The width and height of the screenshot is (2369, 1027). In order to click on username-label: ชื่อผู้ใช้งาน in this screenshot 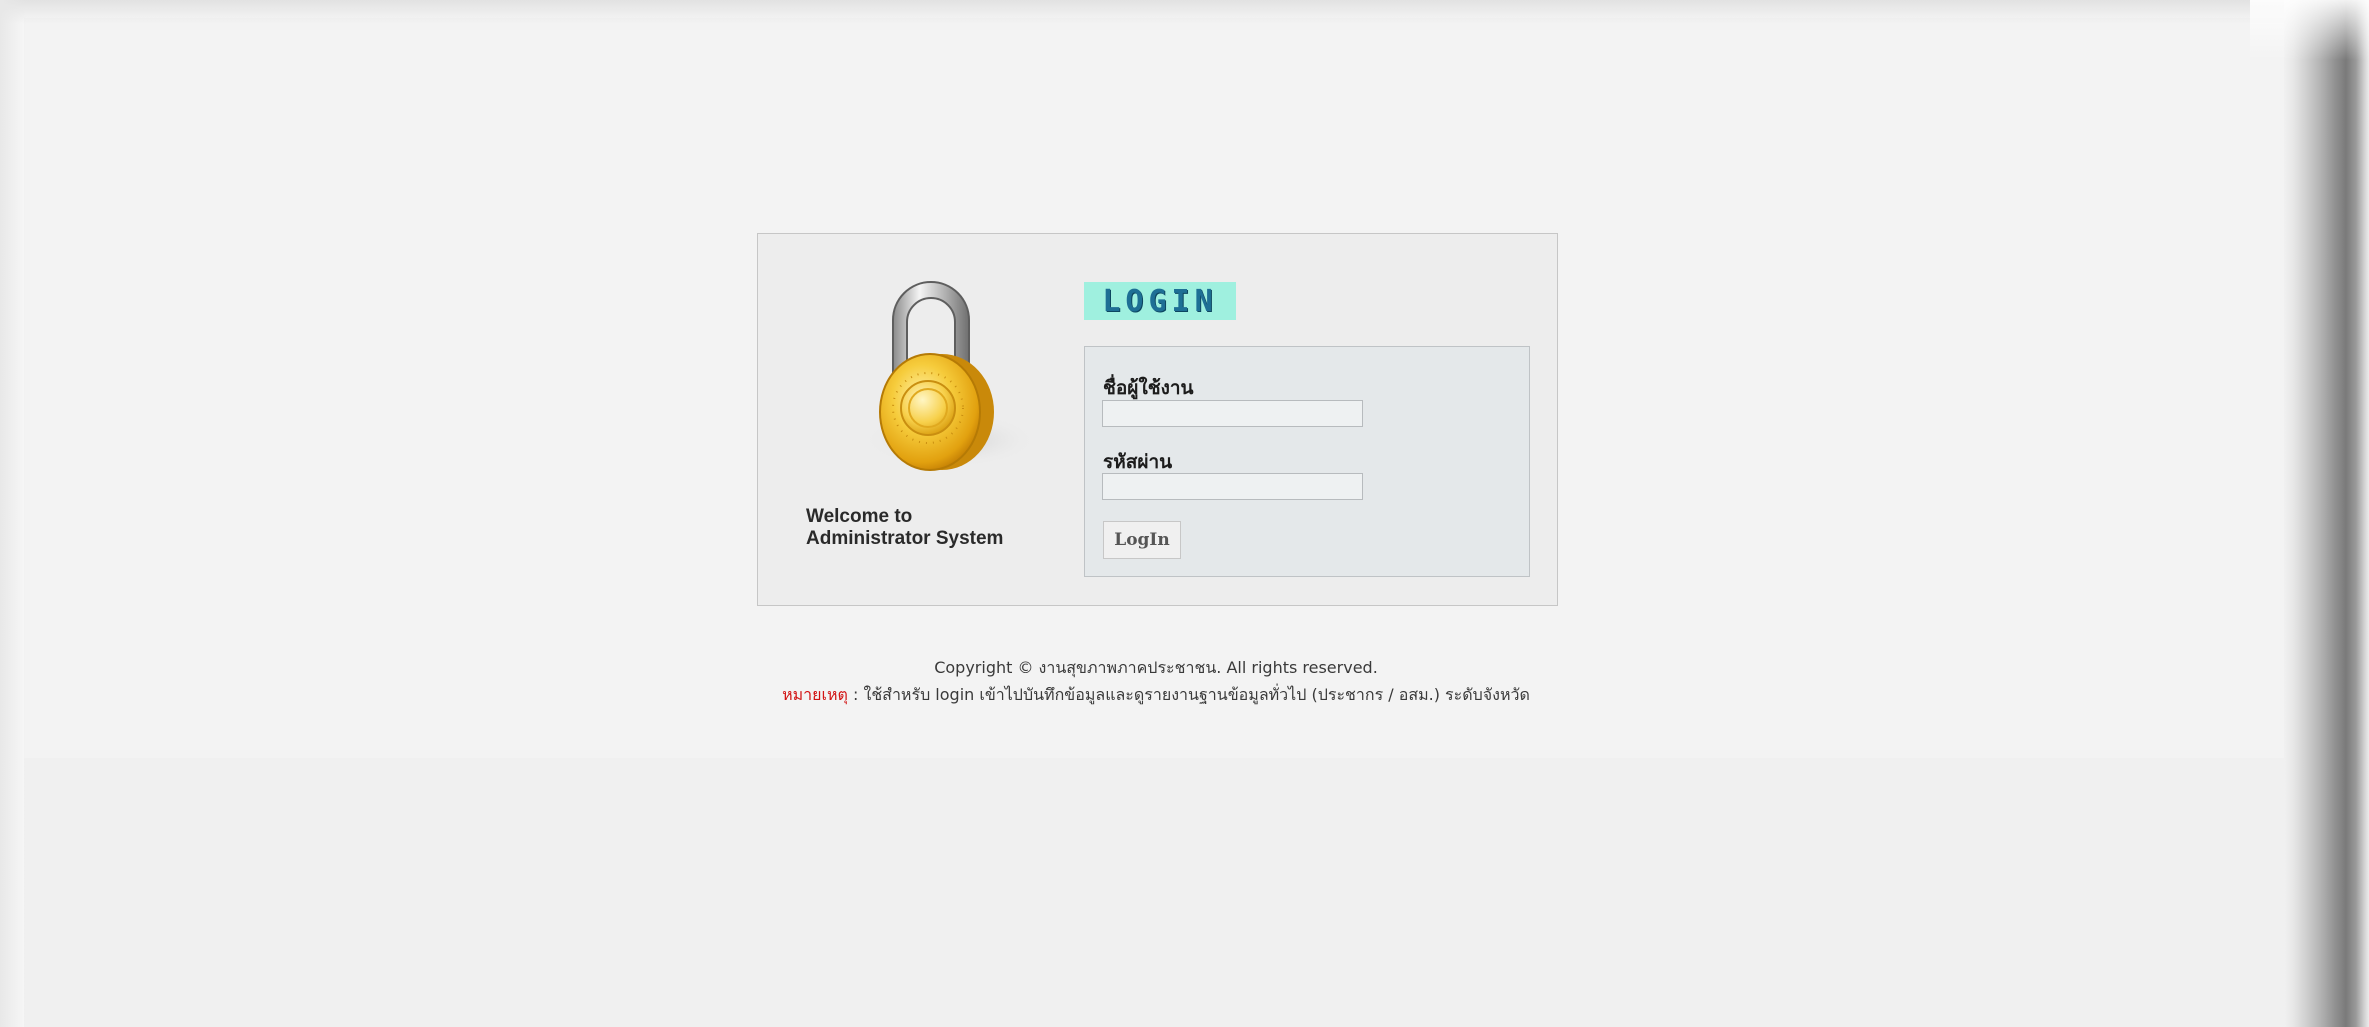, I will do `click(1148, 388)`.